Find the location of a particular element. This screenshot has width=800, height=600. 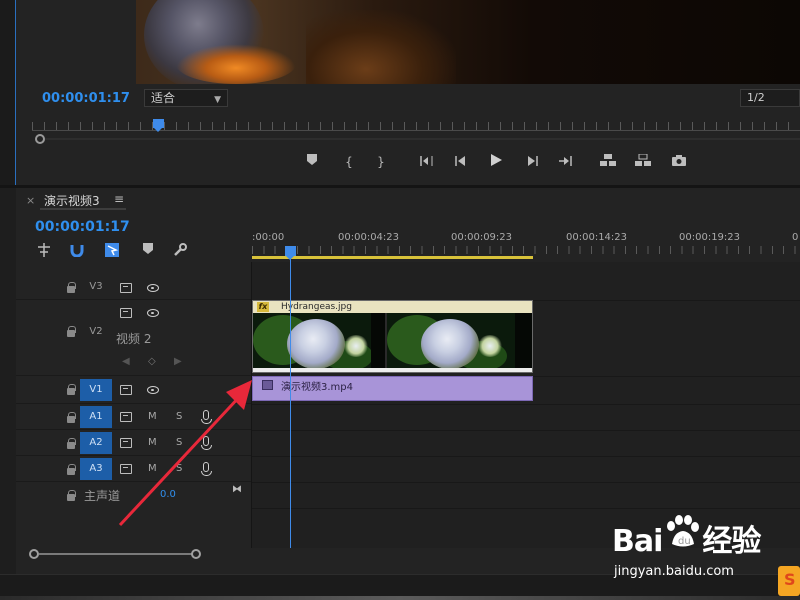

close-tab-icon: × is located at coordinates (30, 200).